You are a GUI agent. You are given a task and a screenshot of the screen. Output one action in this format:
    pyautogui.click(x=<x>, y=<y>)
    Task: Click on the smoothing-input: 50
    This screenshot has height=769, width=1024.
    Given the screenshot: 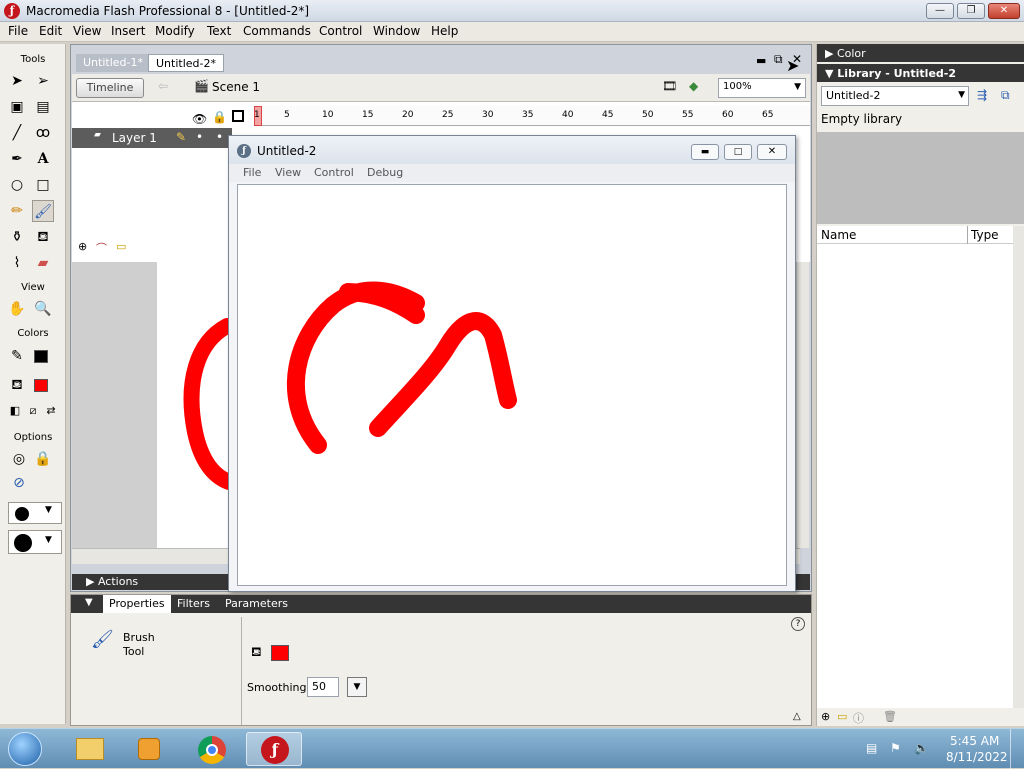 What is the action you would take?
    pyautogui.click(x=323, y=687)
    